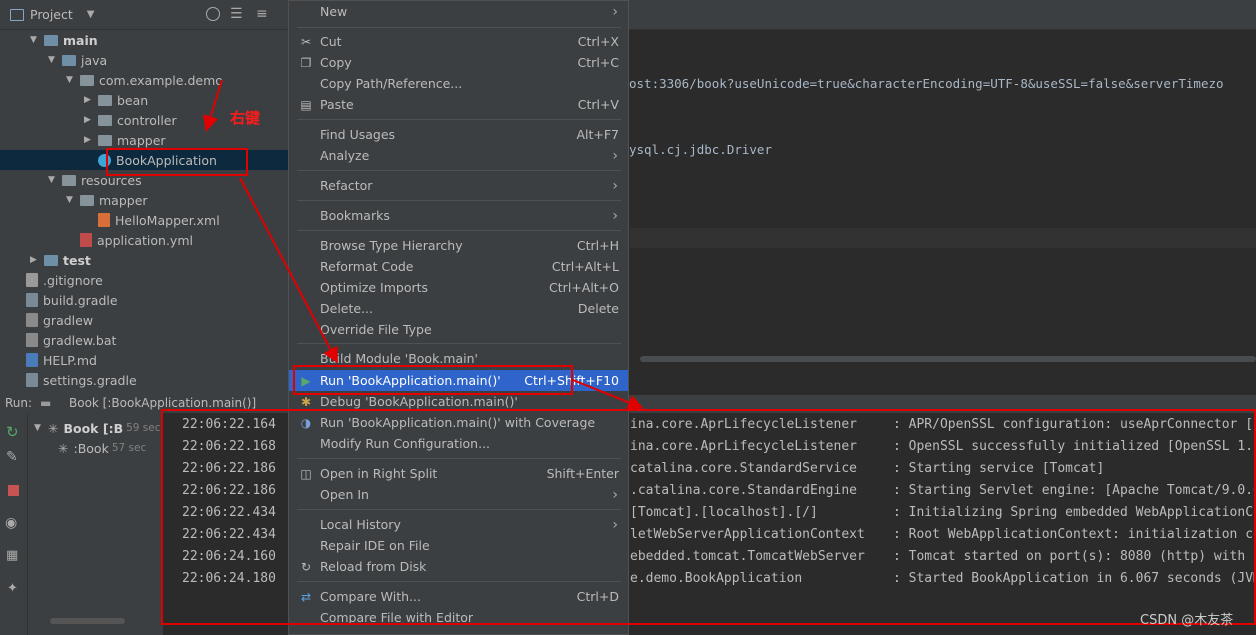 The image size is (1256, 635). What do you see at coordinates (458, 62) in the screenshot?
I see `menu-item: ❐ Copy Ctrl+C` at bounding box center [458, 62].